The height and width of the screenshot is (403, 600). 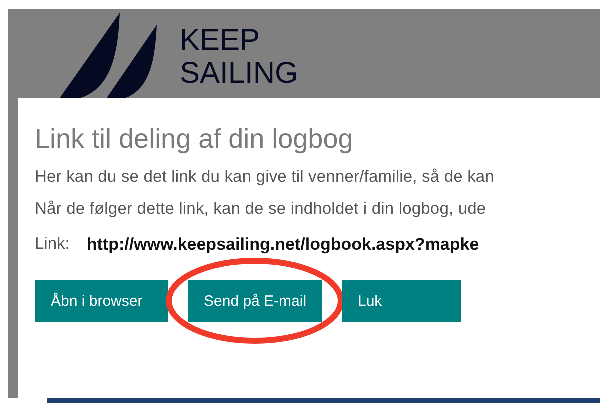 What do you see at coordinates (239, 73) in the screenshot?
I see `logo-text: SAILING` at bounding box center [239, 73].